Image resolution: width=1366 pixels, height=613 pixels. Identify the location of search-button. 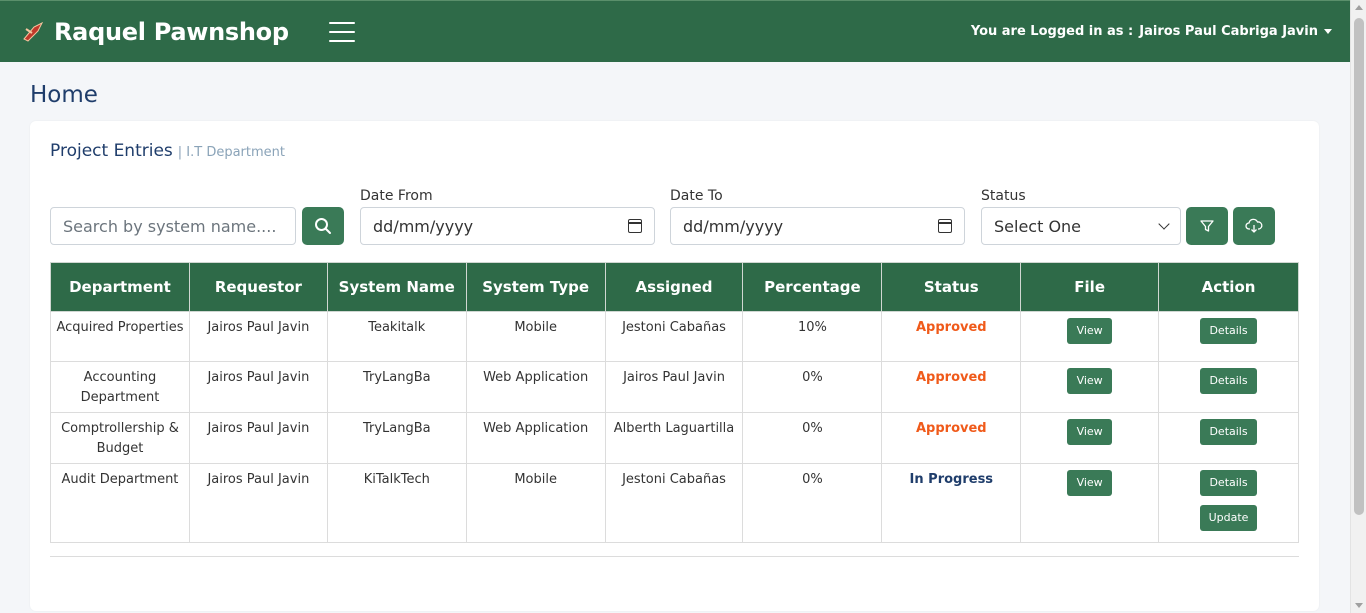
(323, 226).